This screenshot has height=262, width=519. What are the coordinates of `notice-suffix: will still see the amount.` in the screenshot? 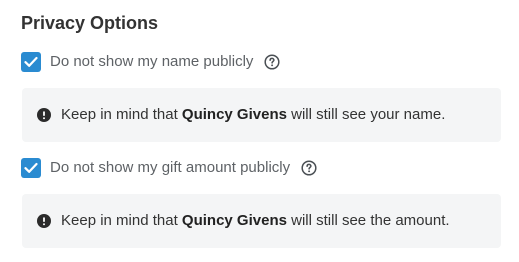 It's located at (368, 220).